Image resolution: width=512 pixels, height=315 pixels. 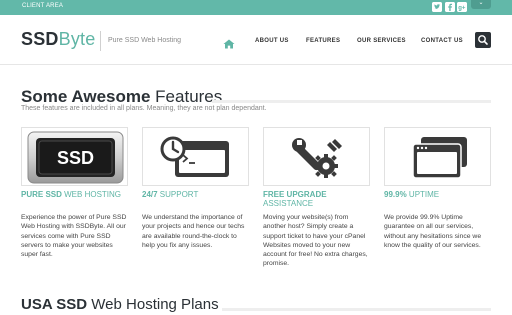 I want to click on clock-terminal-icon, so click(x=194, y=156).